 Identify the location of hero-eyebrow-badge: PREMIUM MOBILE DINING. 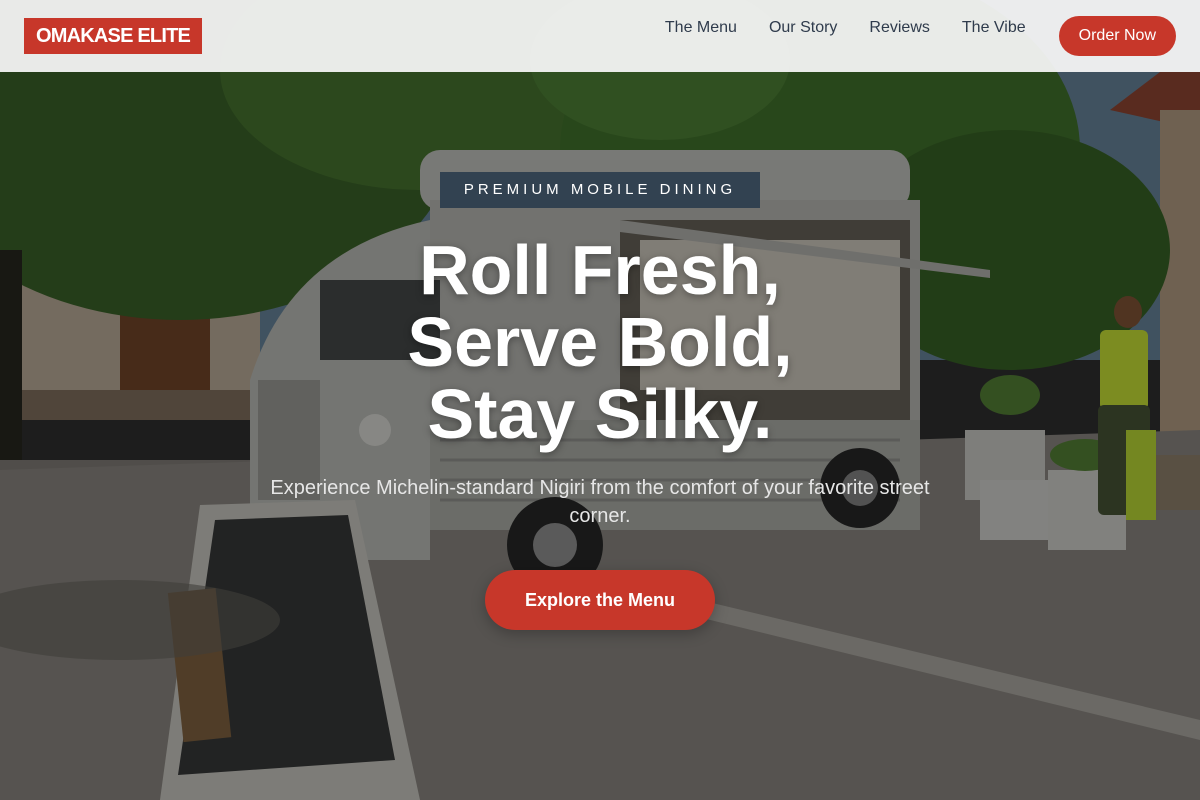
(600, 190).